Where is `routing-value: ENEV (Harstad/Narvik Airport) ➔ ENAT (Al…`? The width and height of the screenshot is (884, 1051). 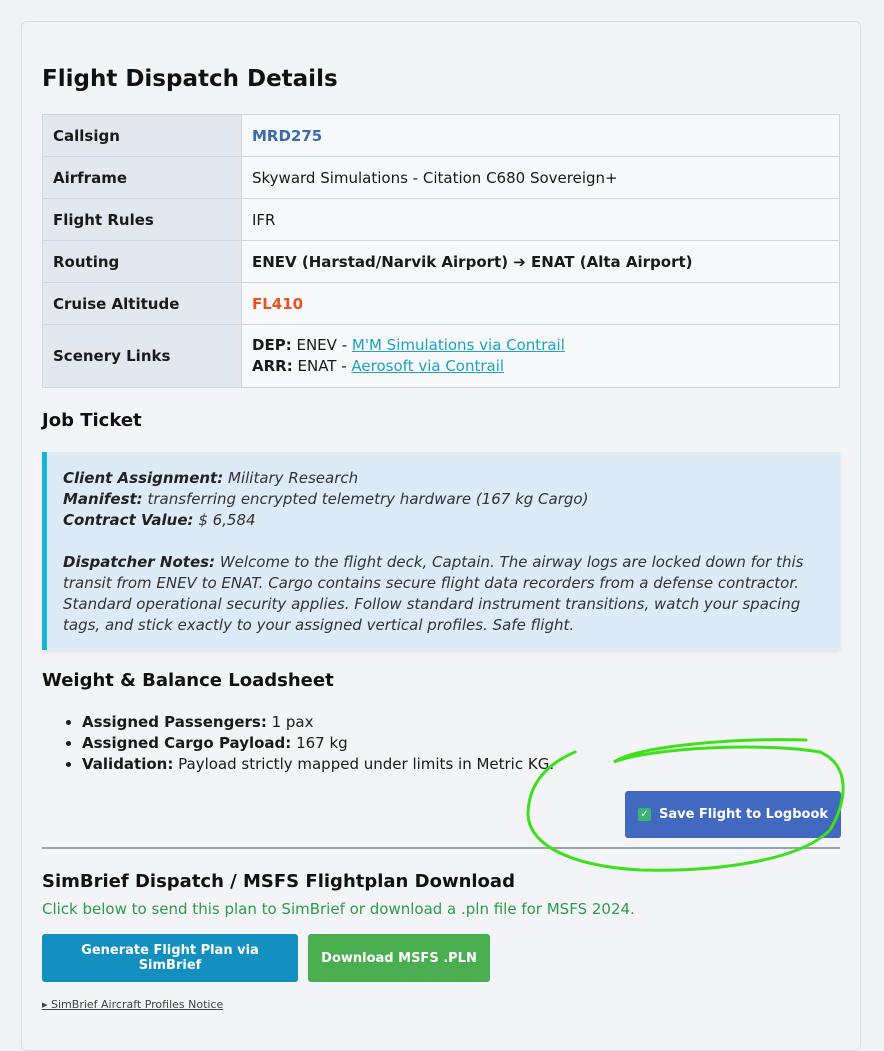
routing-value: ENEV (Harstad/Narvik Airport) ➔ ENAT (Al… is located at coordinates (472, 261).